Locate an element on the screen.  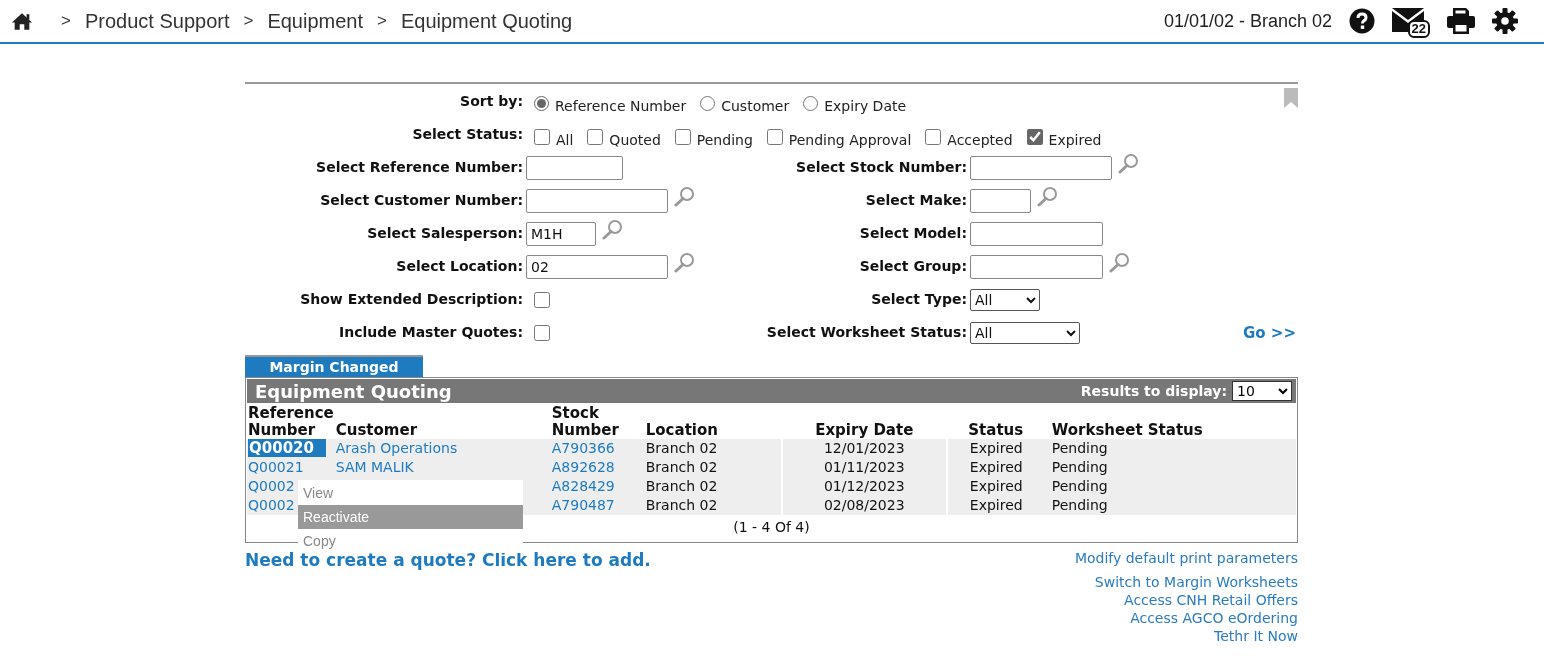
field-label: Select Customer Number: is located at coordinates (421, 200).